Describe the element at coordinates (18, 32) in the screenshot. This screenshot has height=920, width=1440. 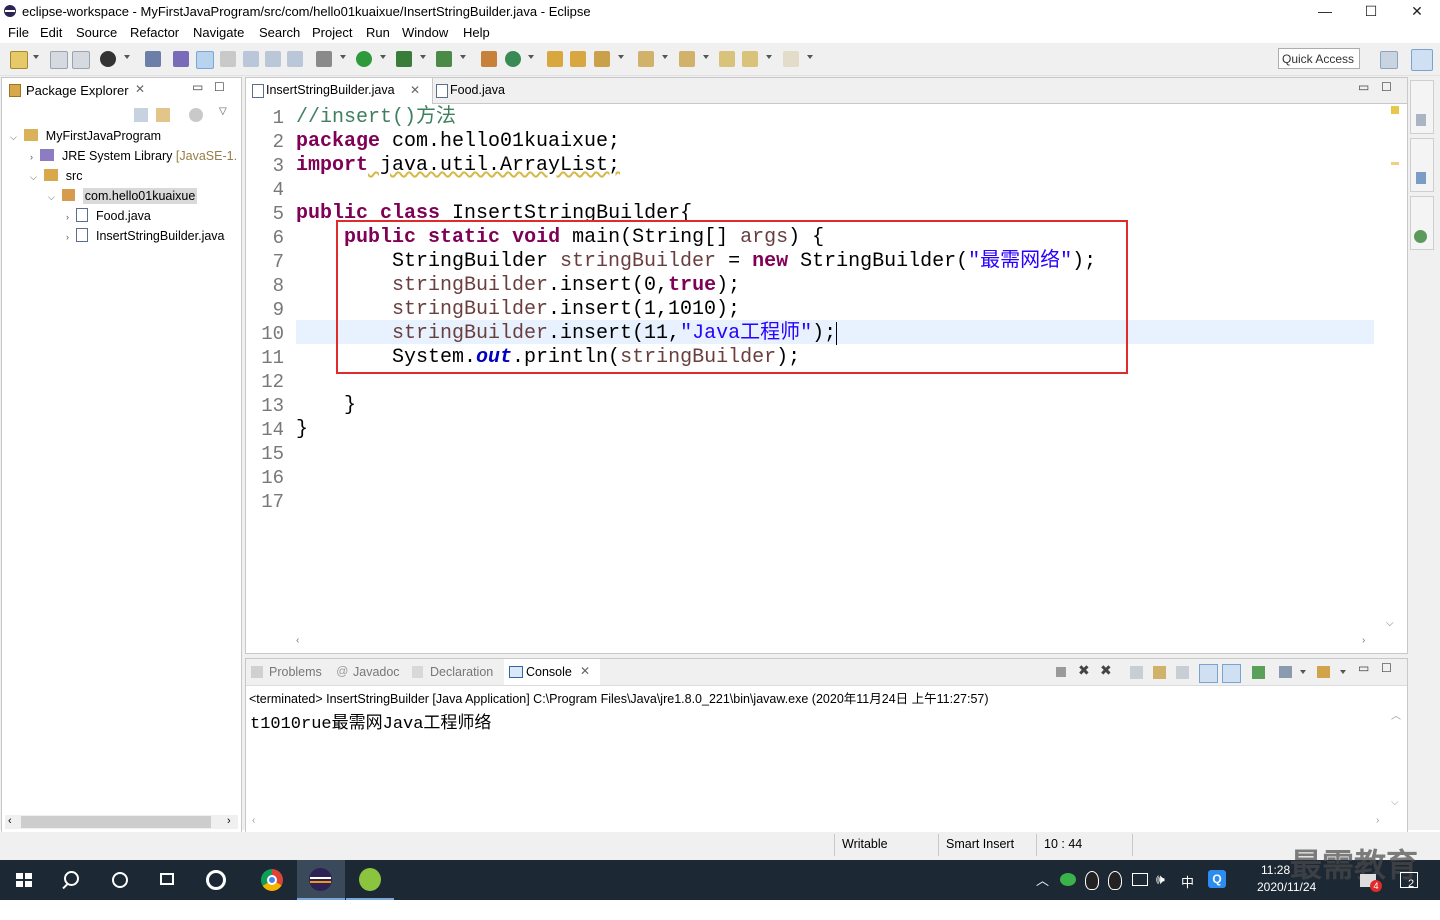
I see `menu-file: File` at that location.